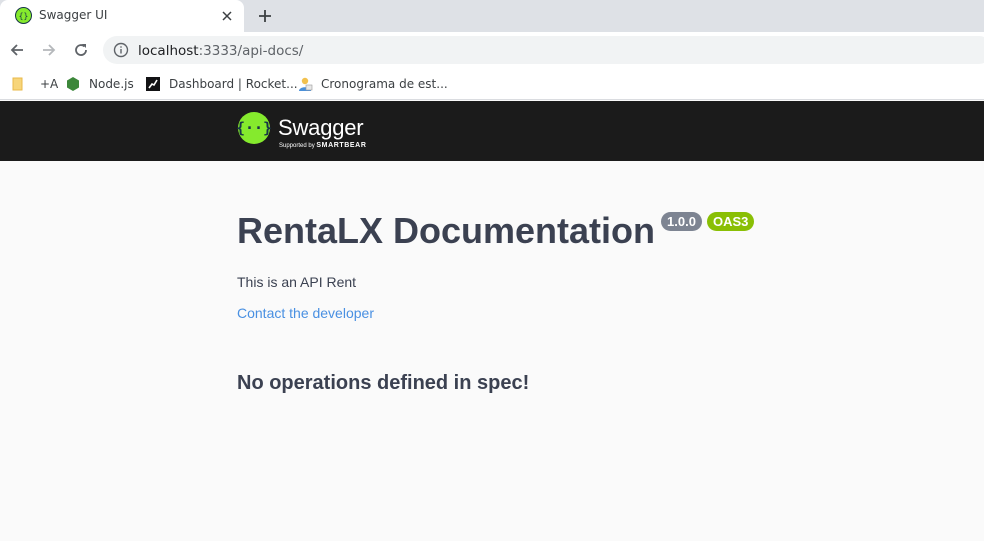 This screenshot has width=984, height=541. What do you see at coordinates (383, 383) in the screenshot?
I see `no-operations-message: No operations defined in spec!` at bounding box center [383, 383].